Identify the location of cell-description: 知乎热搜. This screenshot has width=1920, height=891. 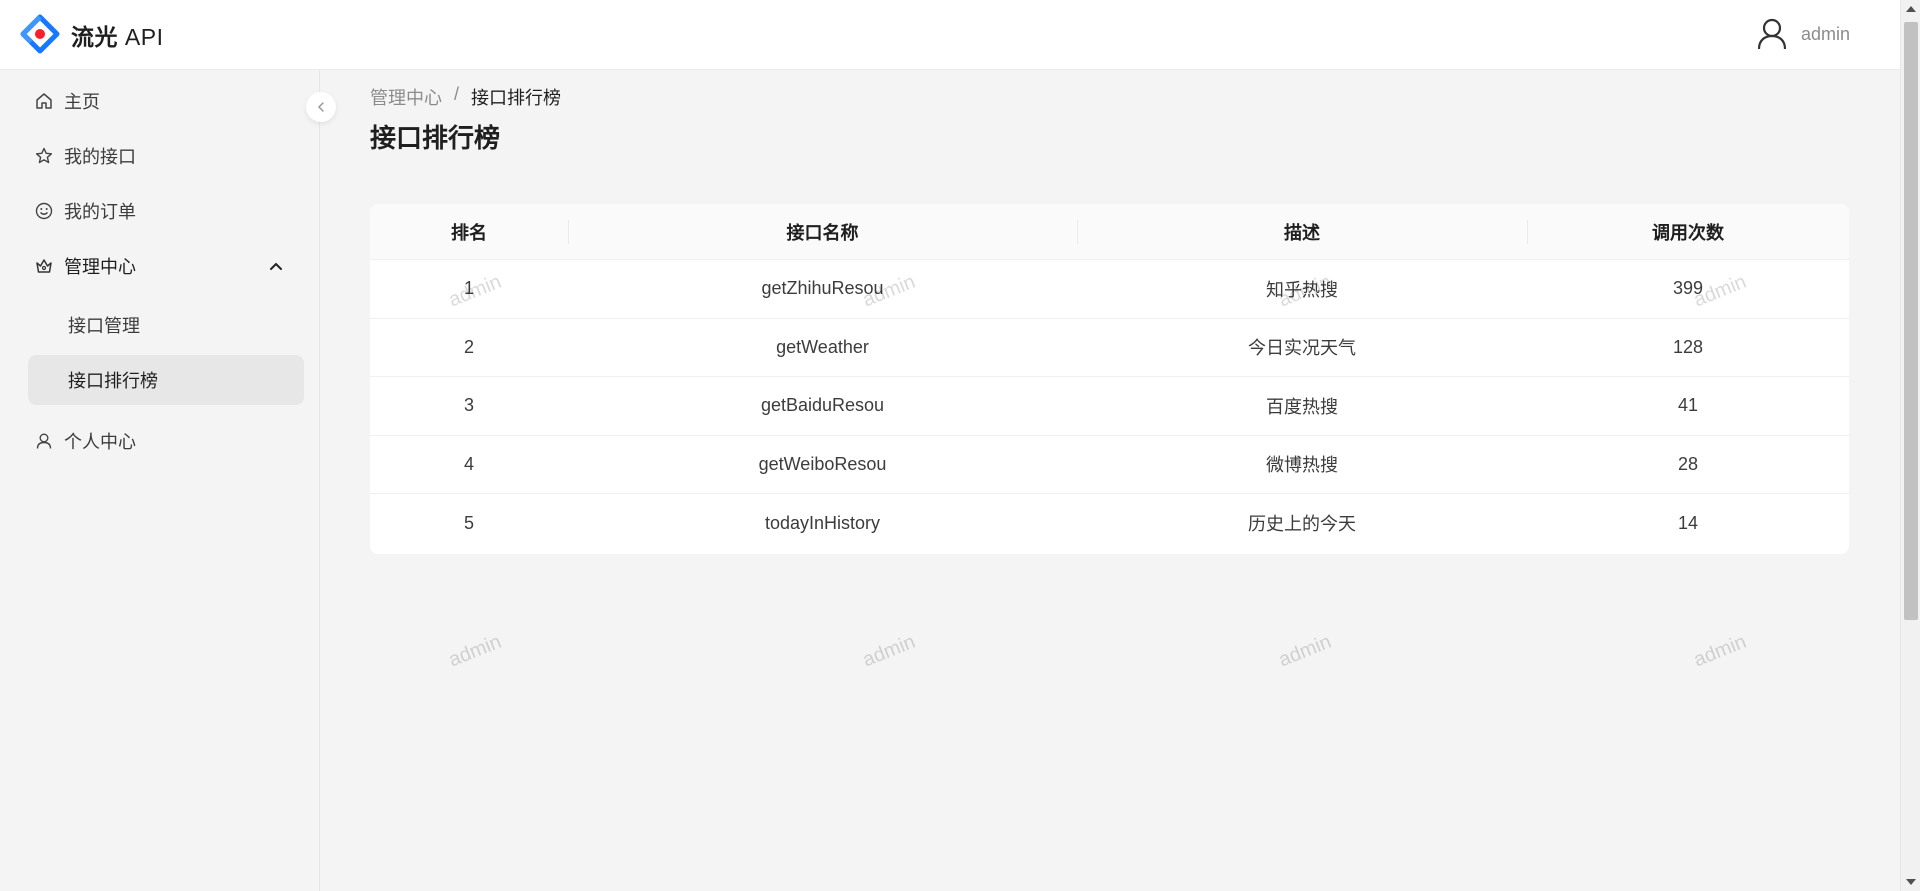
(1302, 289).